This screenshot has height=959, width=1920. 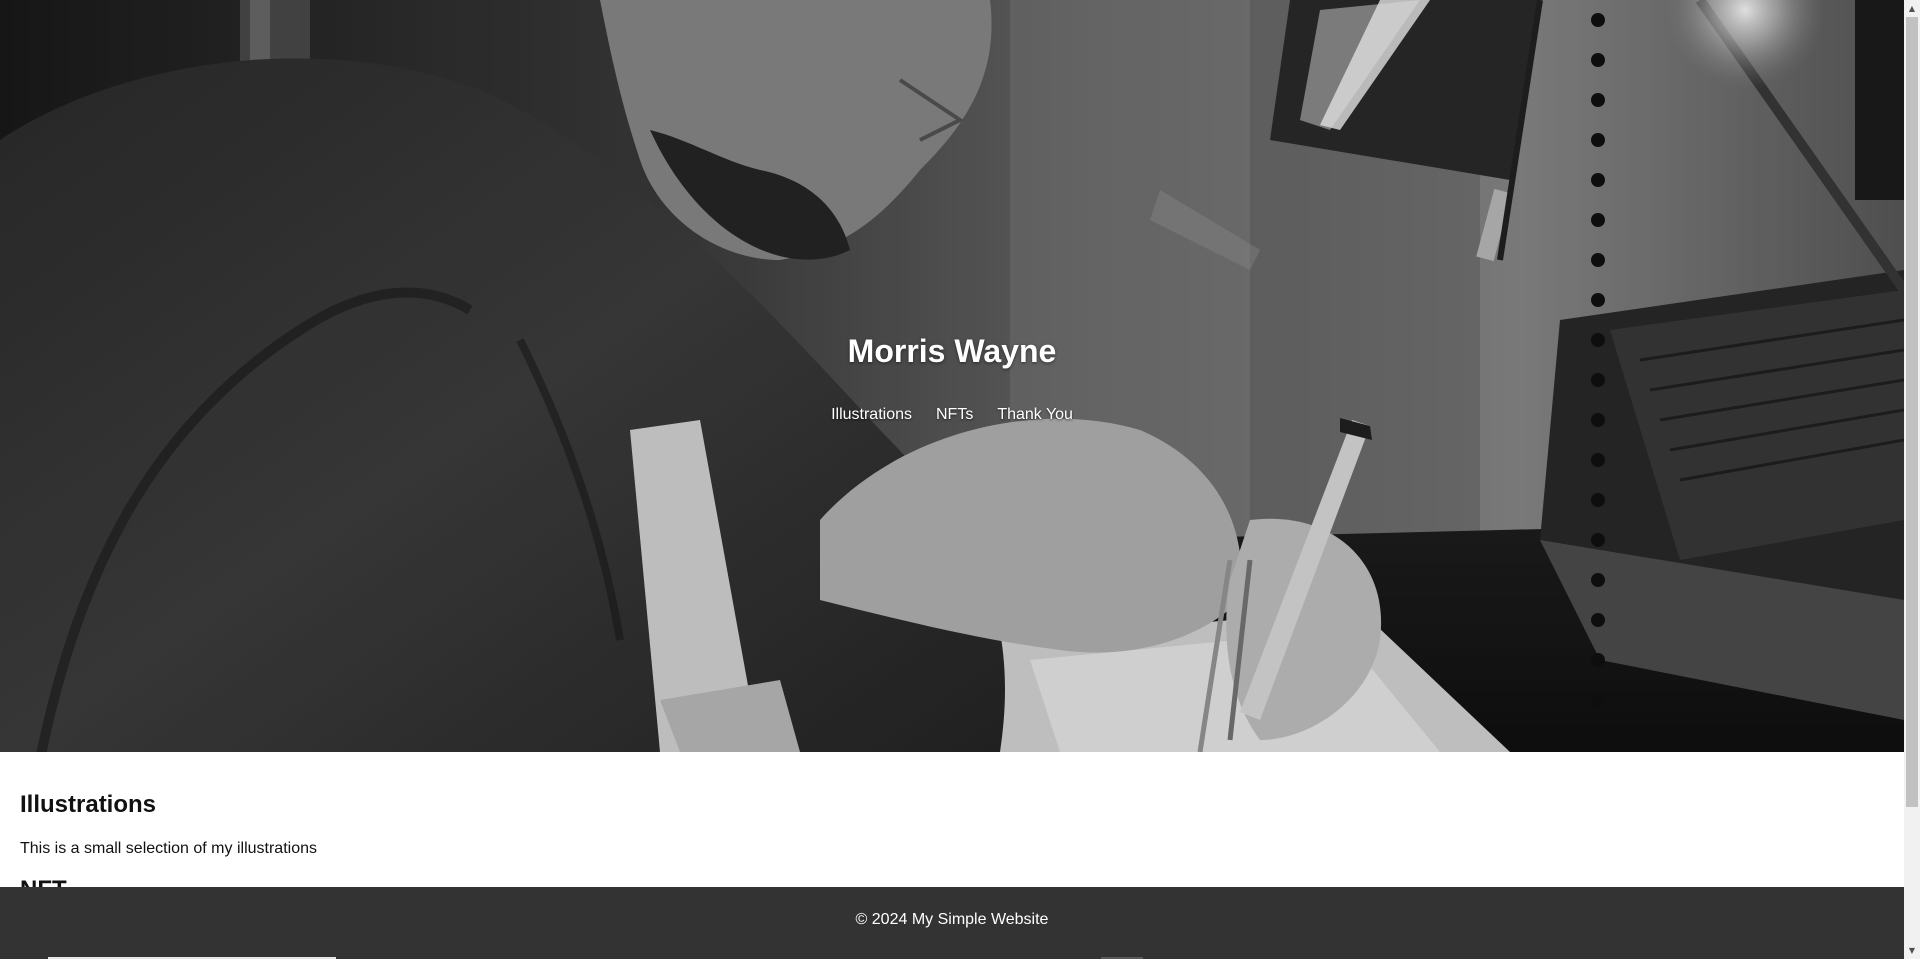 What do you see at coordinates (1035, 415) in the screenshot?
I see `nav-link-thank-you: Thank You` at bounding box center [1035, 415].